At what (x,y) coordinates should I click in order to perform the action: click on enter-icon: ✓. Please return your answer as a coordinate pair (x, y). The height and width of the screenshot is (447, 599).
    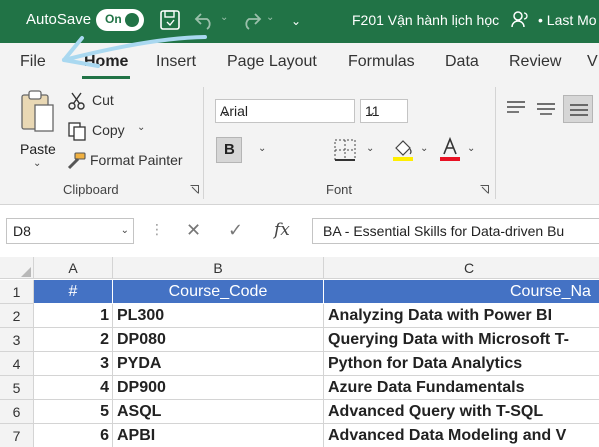
    Looking at the image, I should click on (235, 230).